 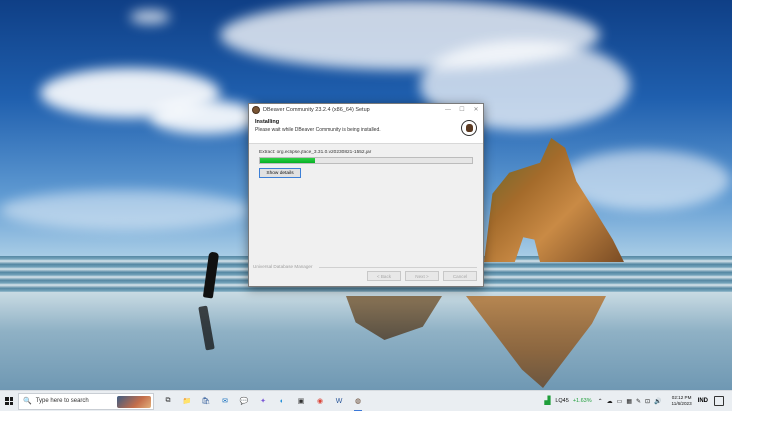 What do you see at coordinates (398, 267) in the screenshot?
I see `footer-divider` at bounding box center [398, 267].